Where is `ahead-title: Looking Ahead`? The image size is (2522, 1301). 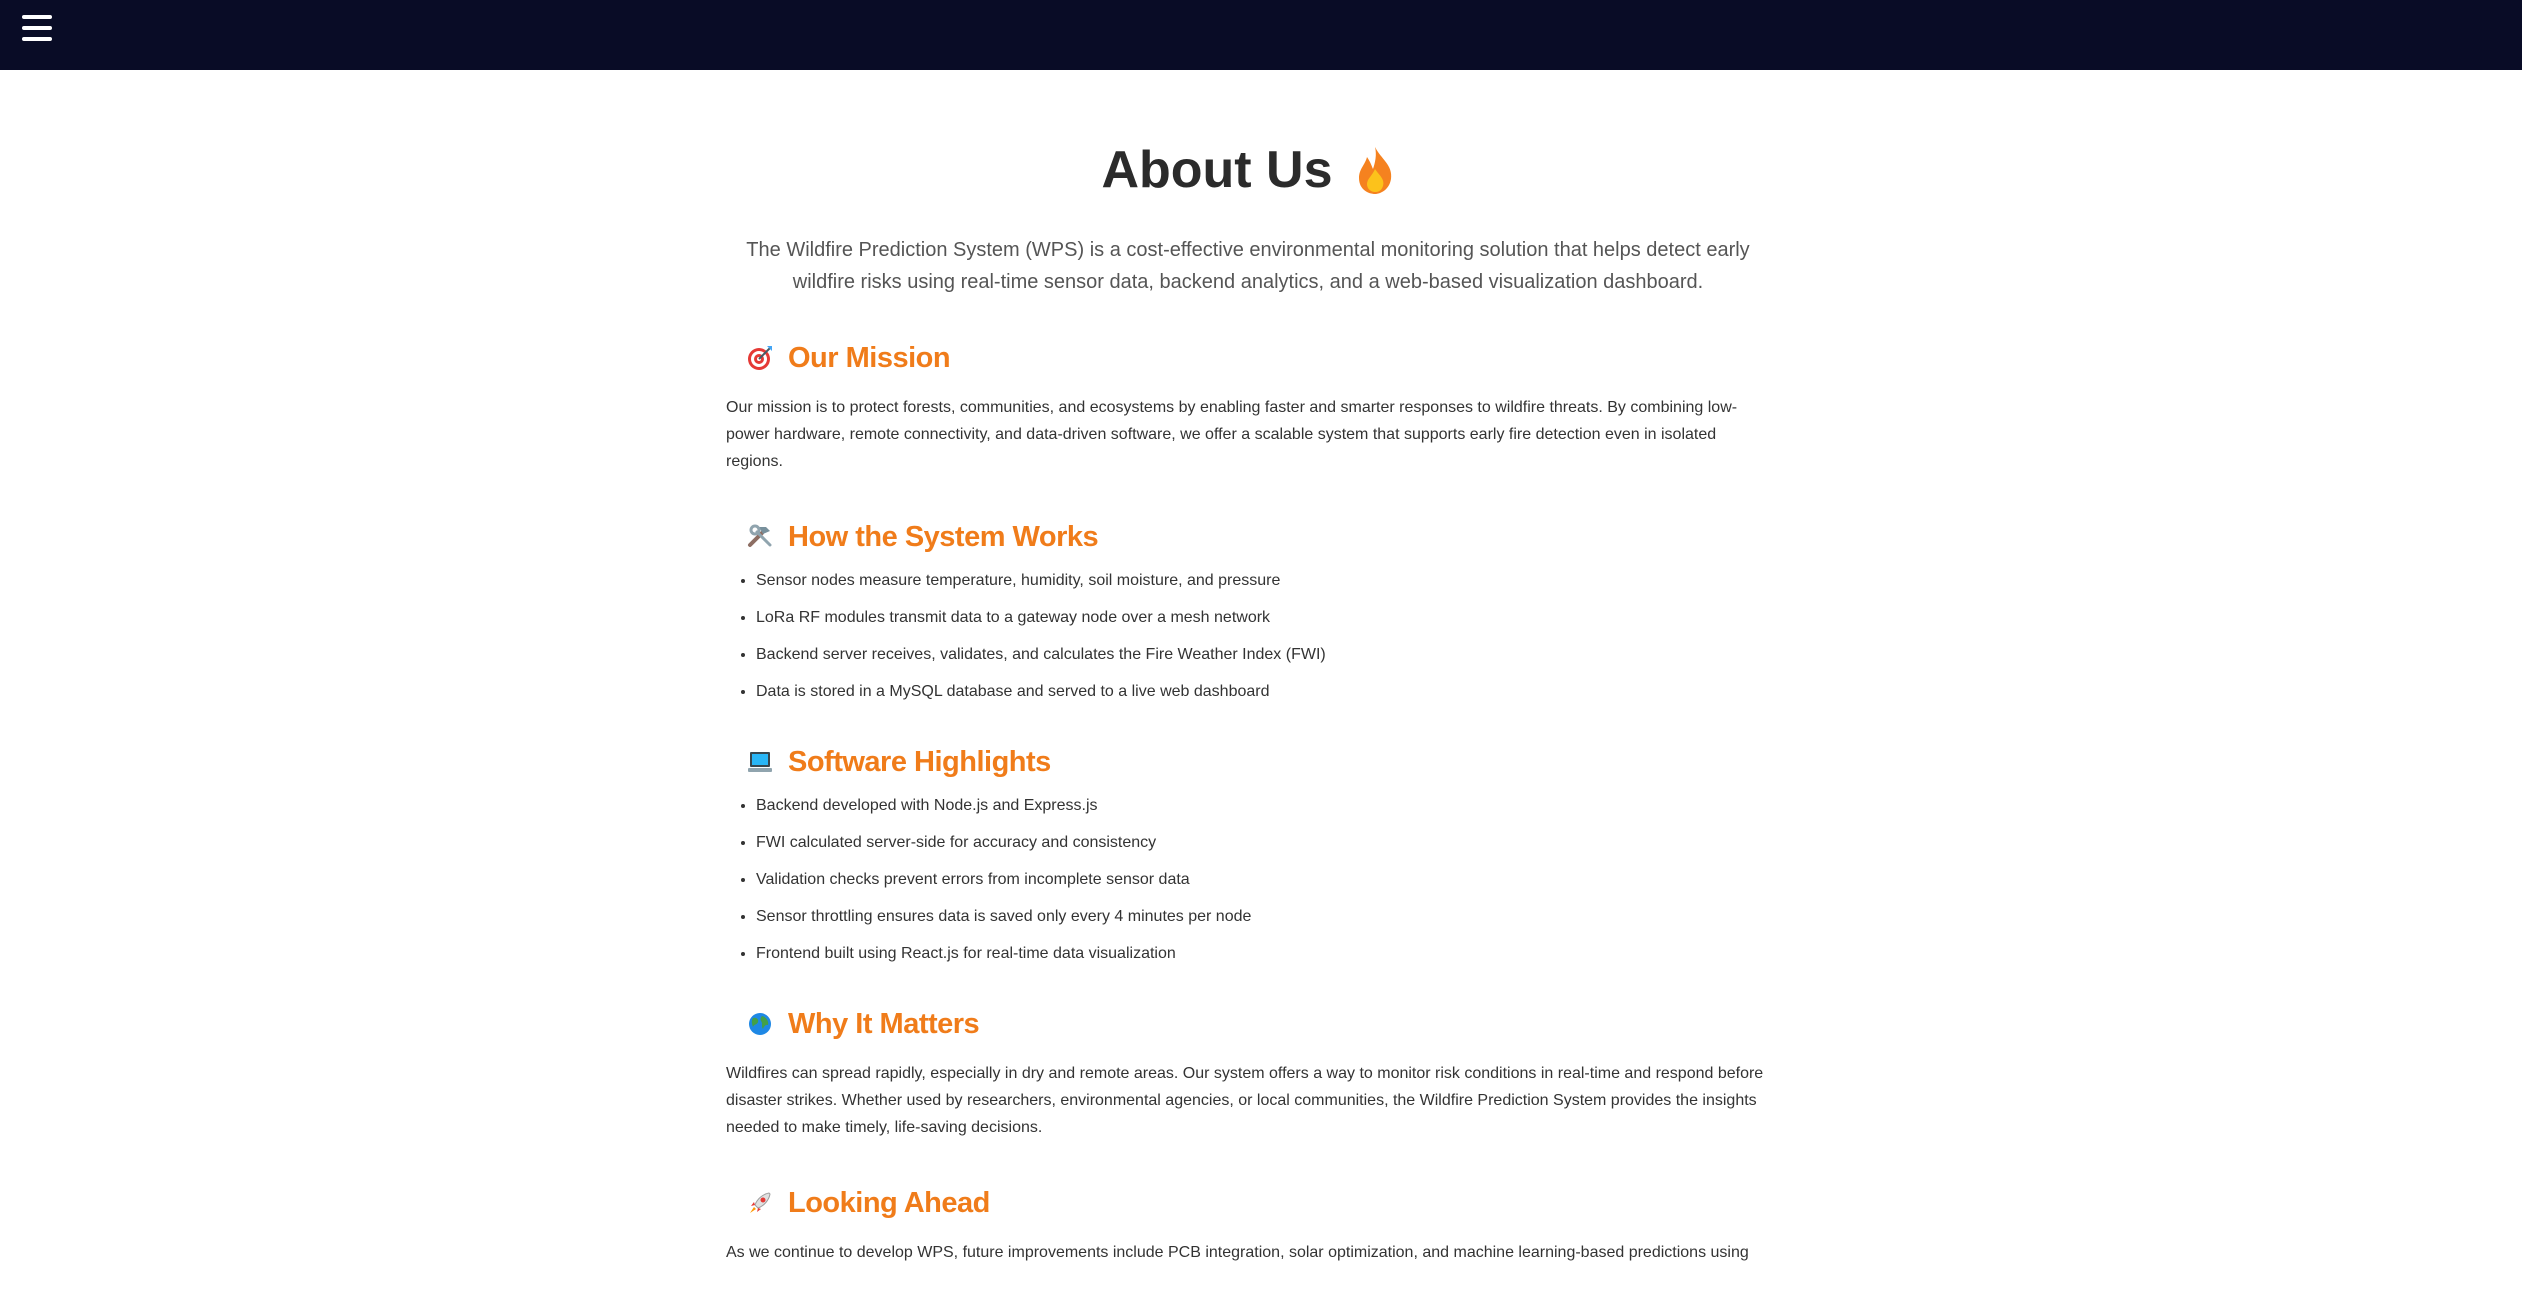
ahead-title: Looking Ahead is located at coordinates (889, 1202).